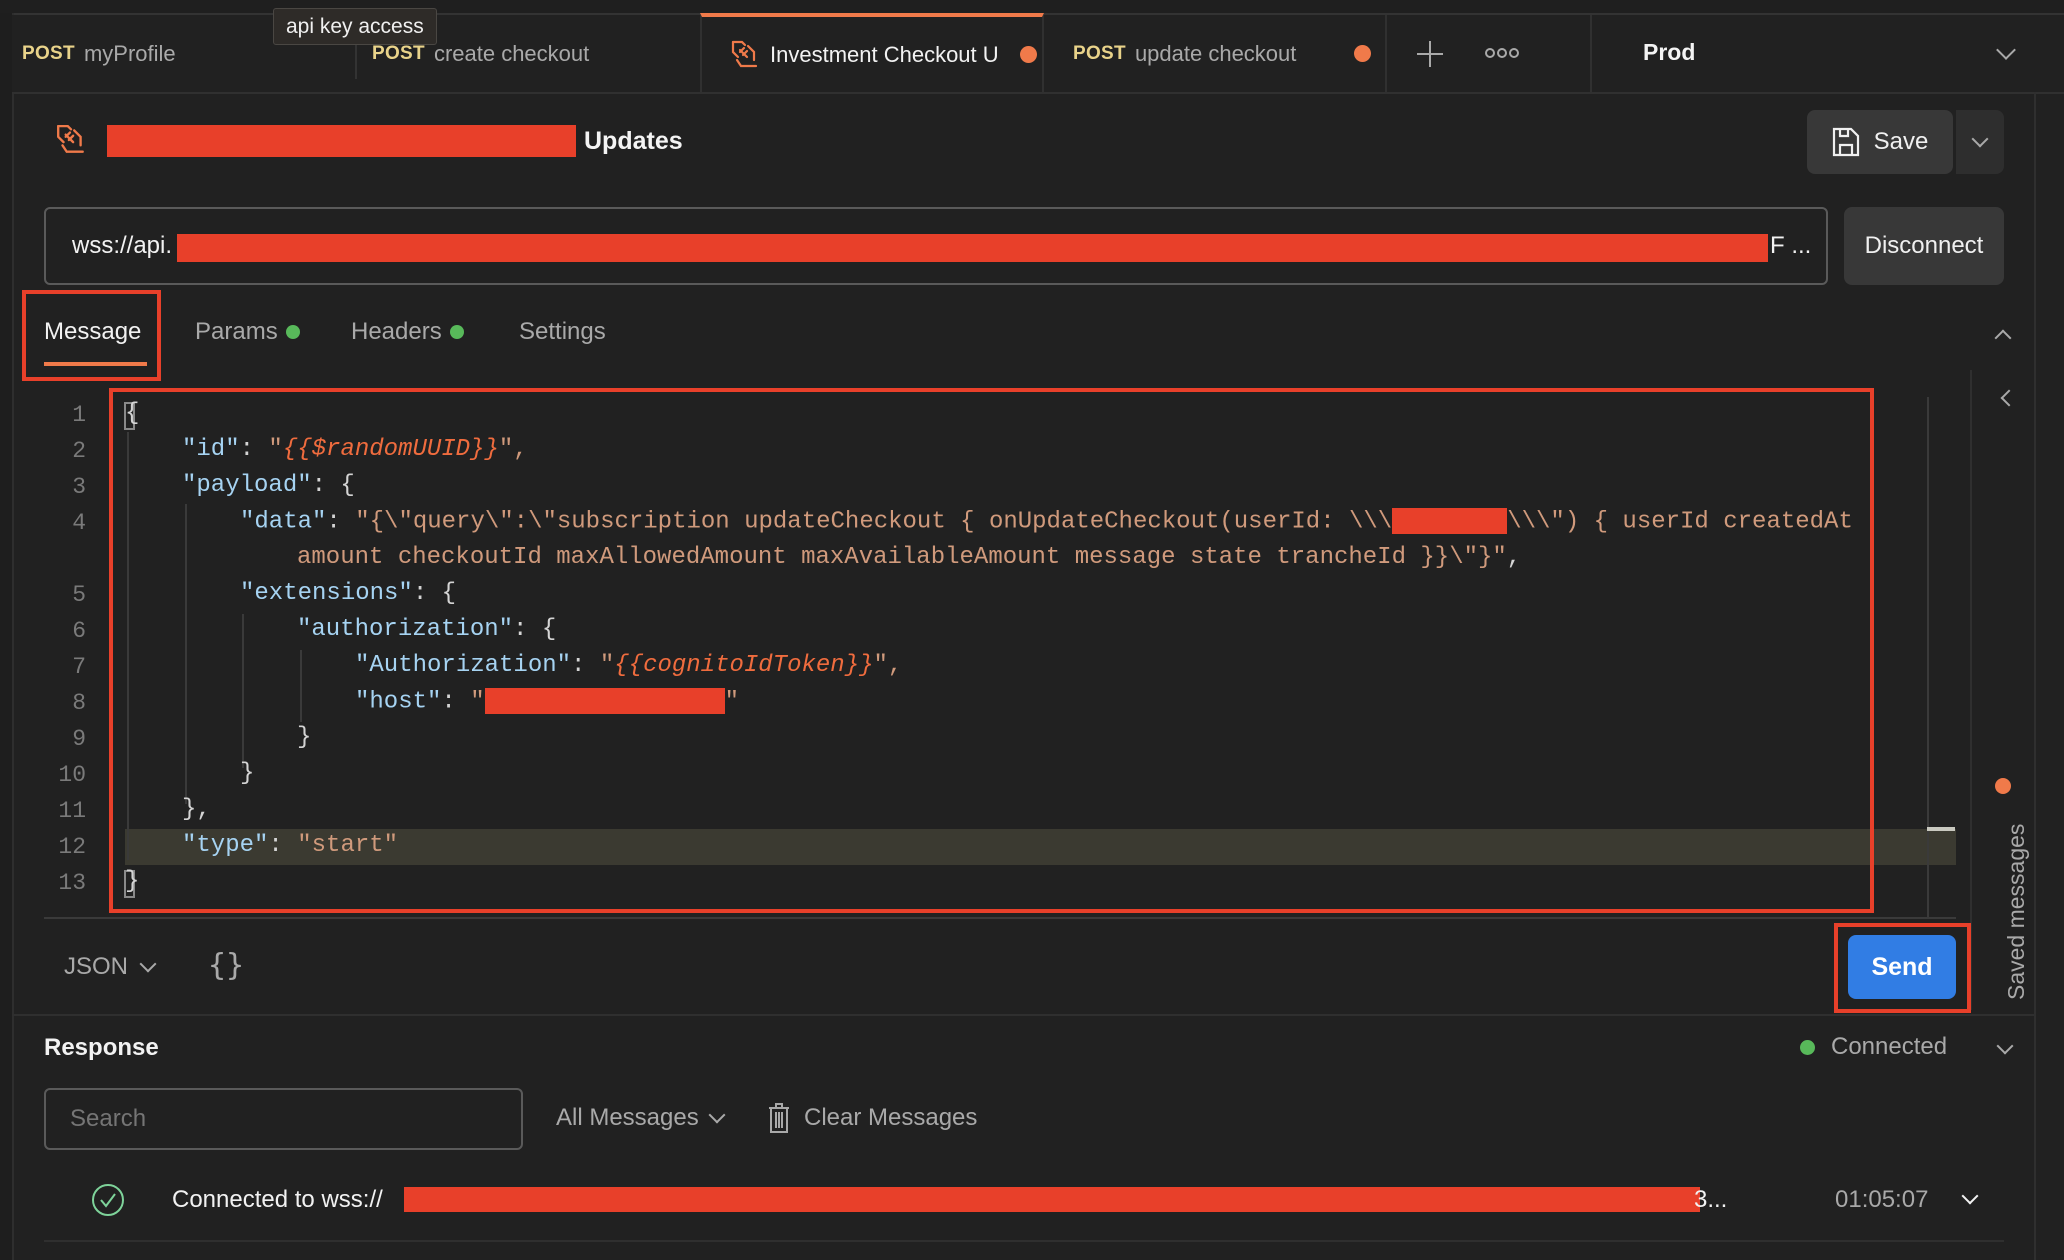  Describe the element at coordinates (2009, 398) in the screenshot. I see `expand-saved-messages-icon` at that location.